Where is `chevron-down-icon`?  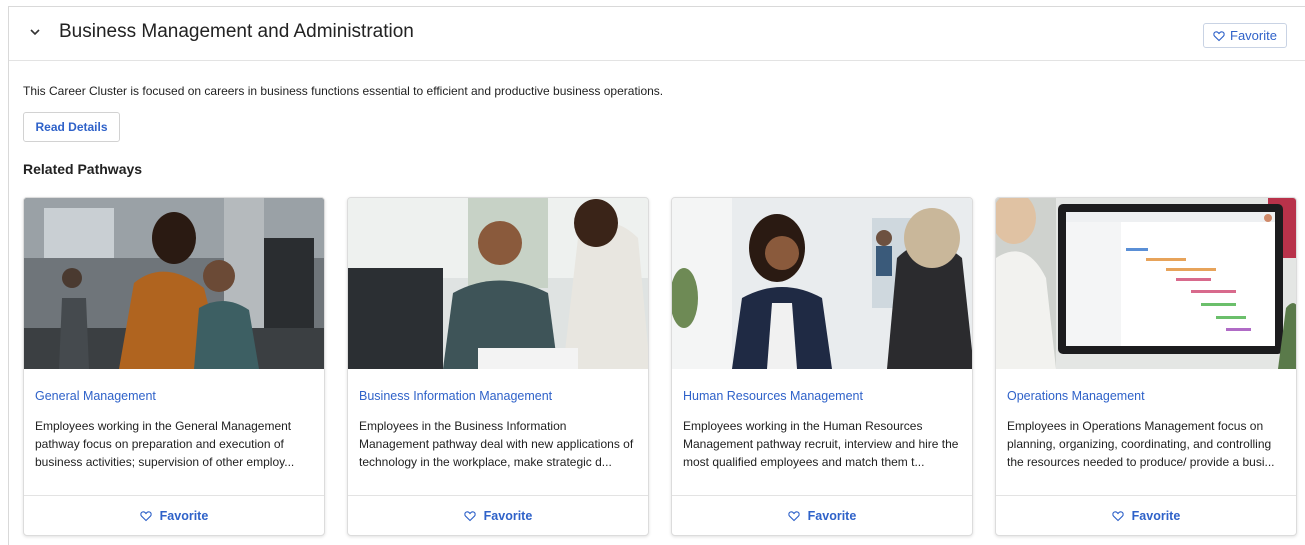
chevron-down-icon is located at coordinates (35, 32).